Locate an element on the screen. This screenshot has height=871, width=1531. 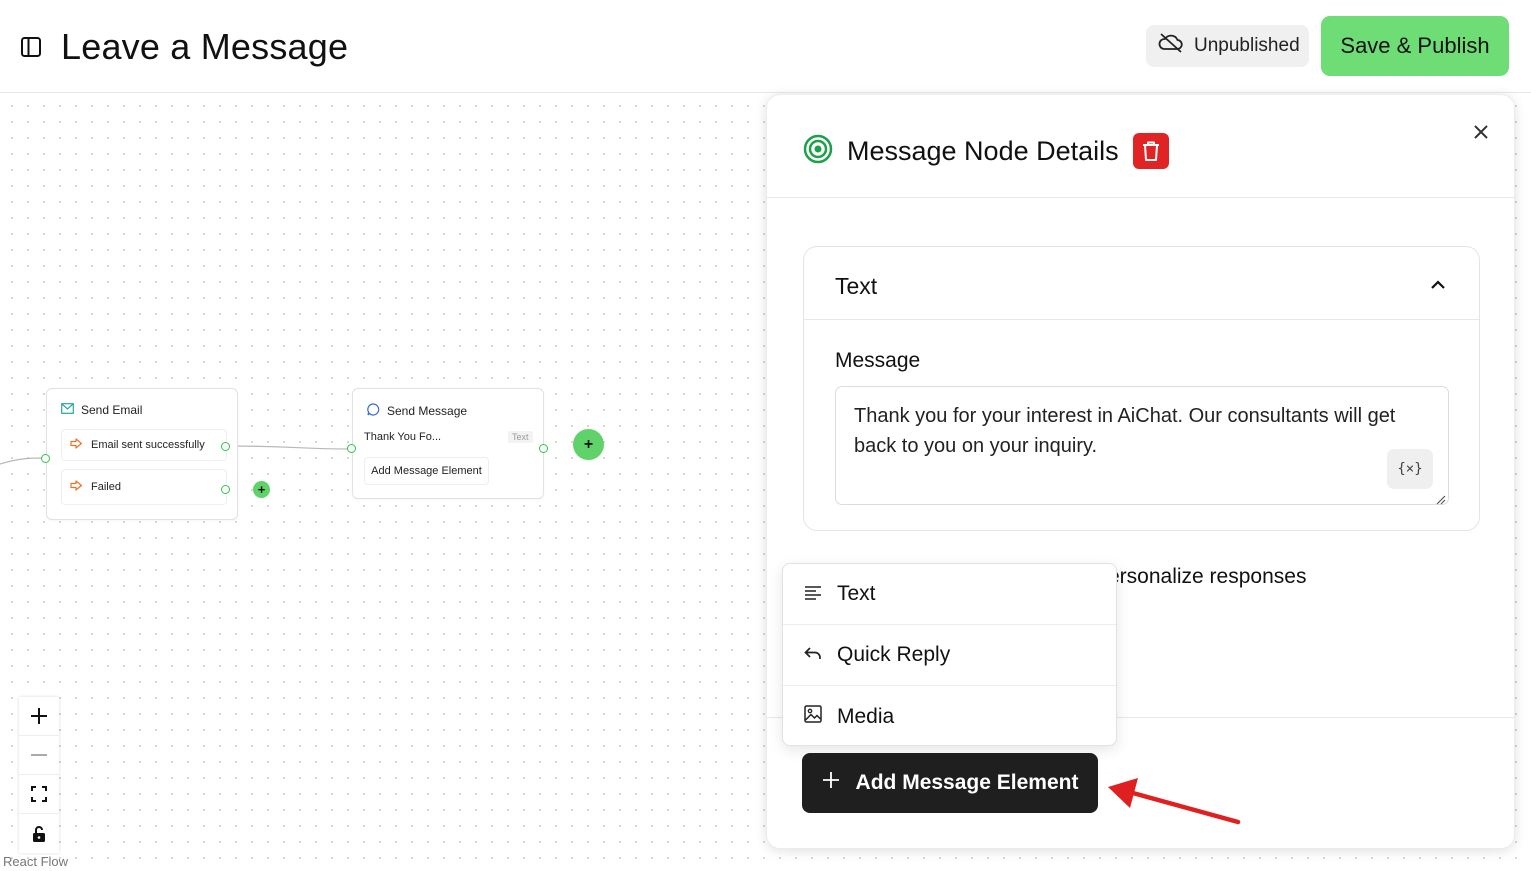
menu-item-text: Text is located at coordinates (949, 594).